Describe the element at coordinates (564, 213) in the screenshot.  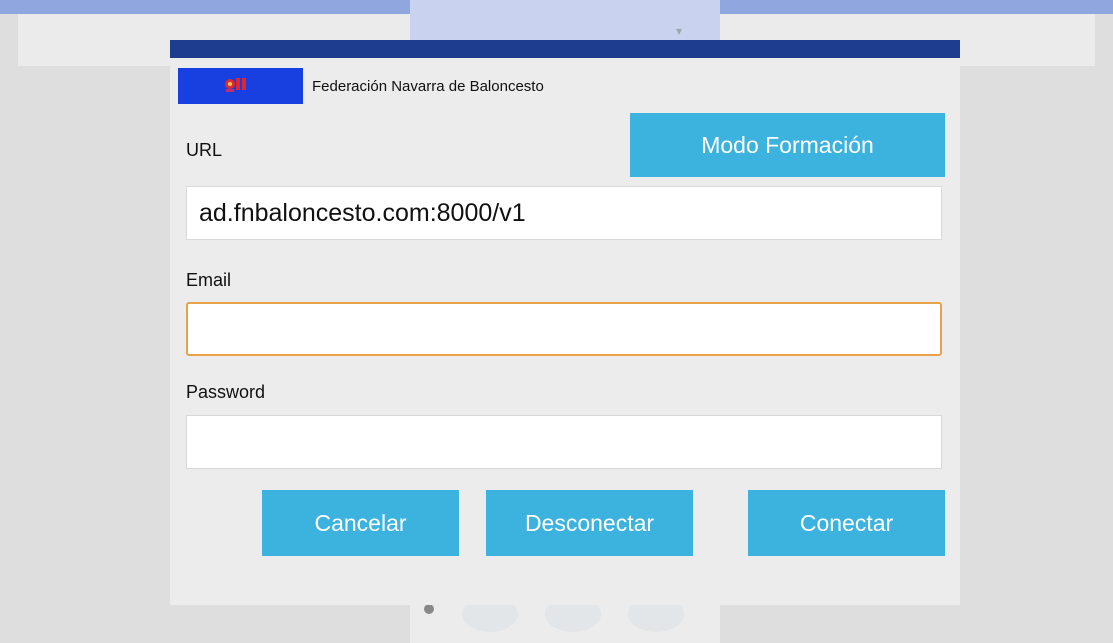
I see `url-input` at that location.